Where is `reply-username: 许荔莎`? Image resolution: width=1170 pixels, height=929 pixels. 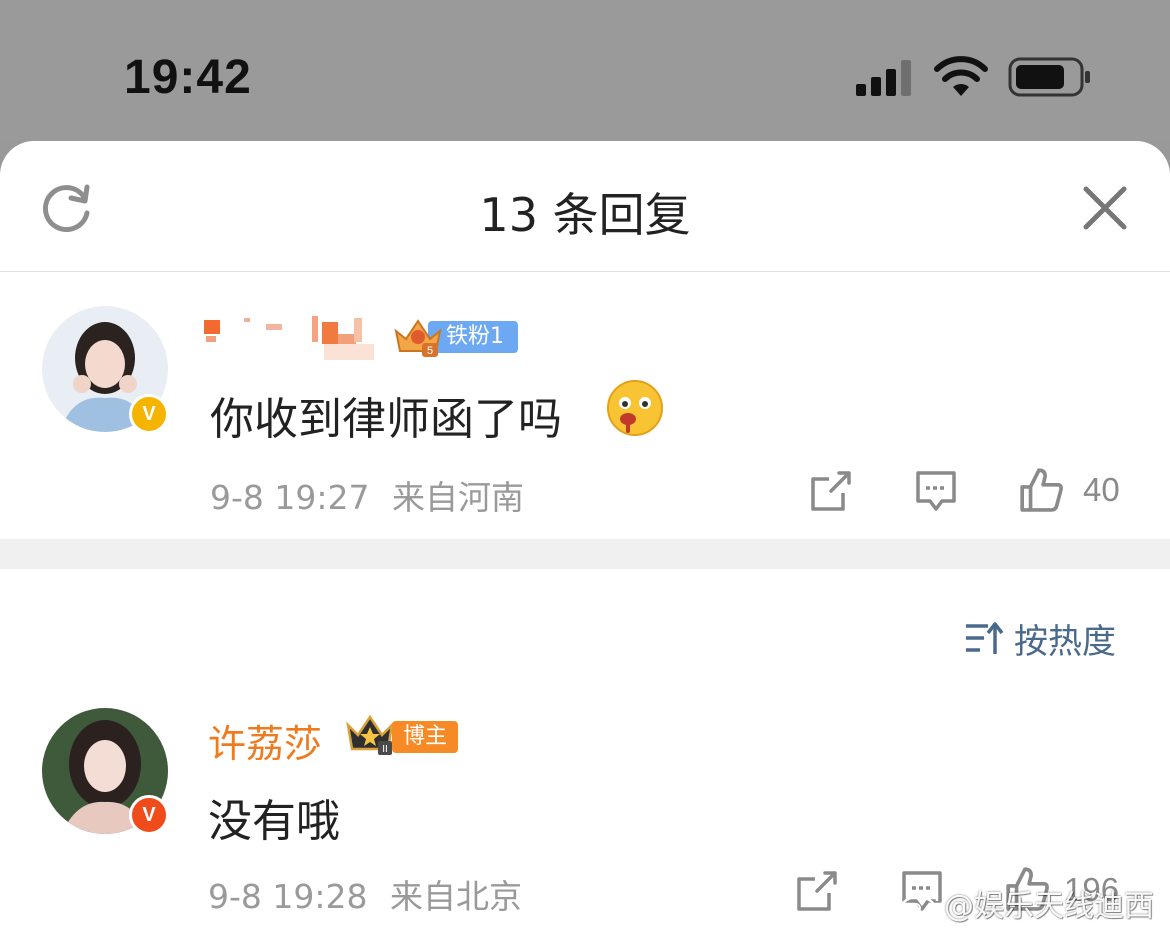 reply-username: 许荔莎 is located at coordinates (265, 740).